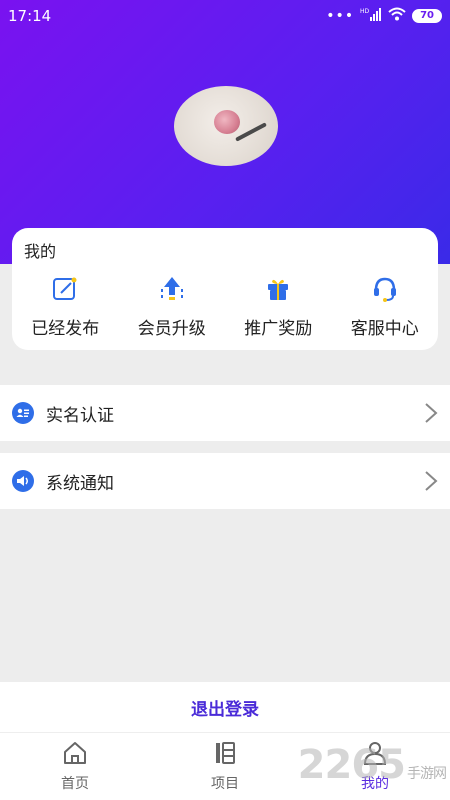 This screenshot has height=800, width=450. I want to click on row-real-name-auth: 实名认证, so click(225, 413).